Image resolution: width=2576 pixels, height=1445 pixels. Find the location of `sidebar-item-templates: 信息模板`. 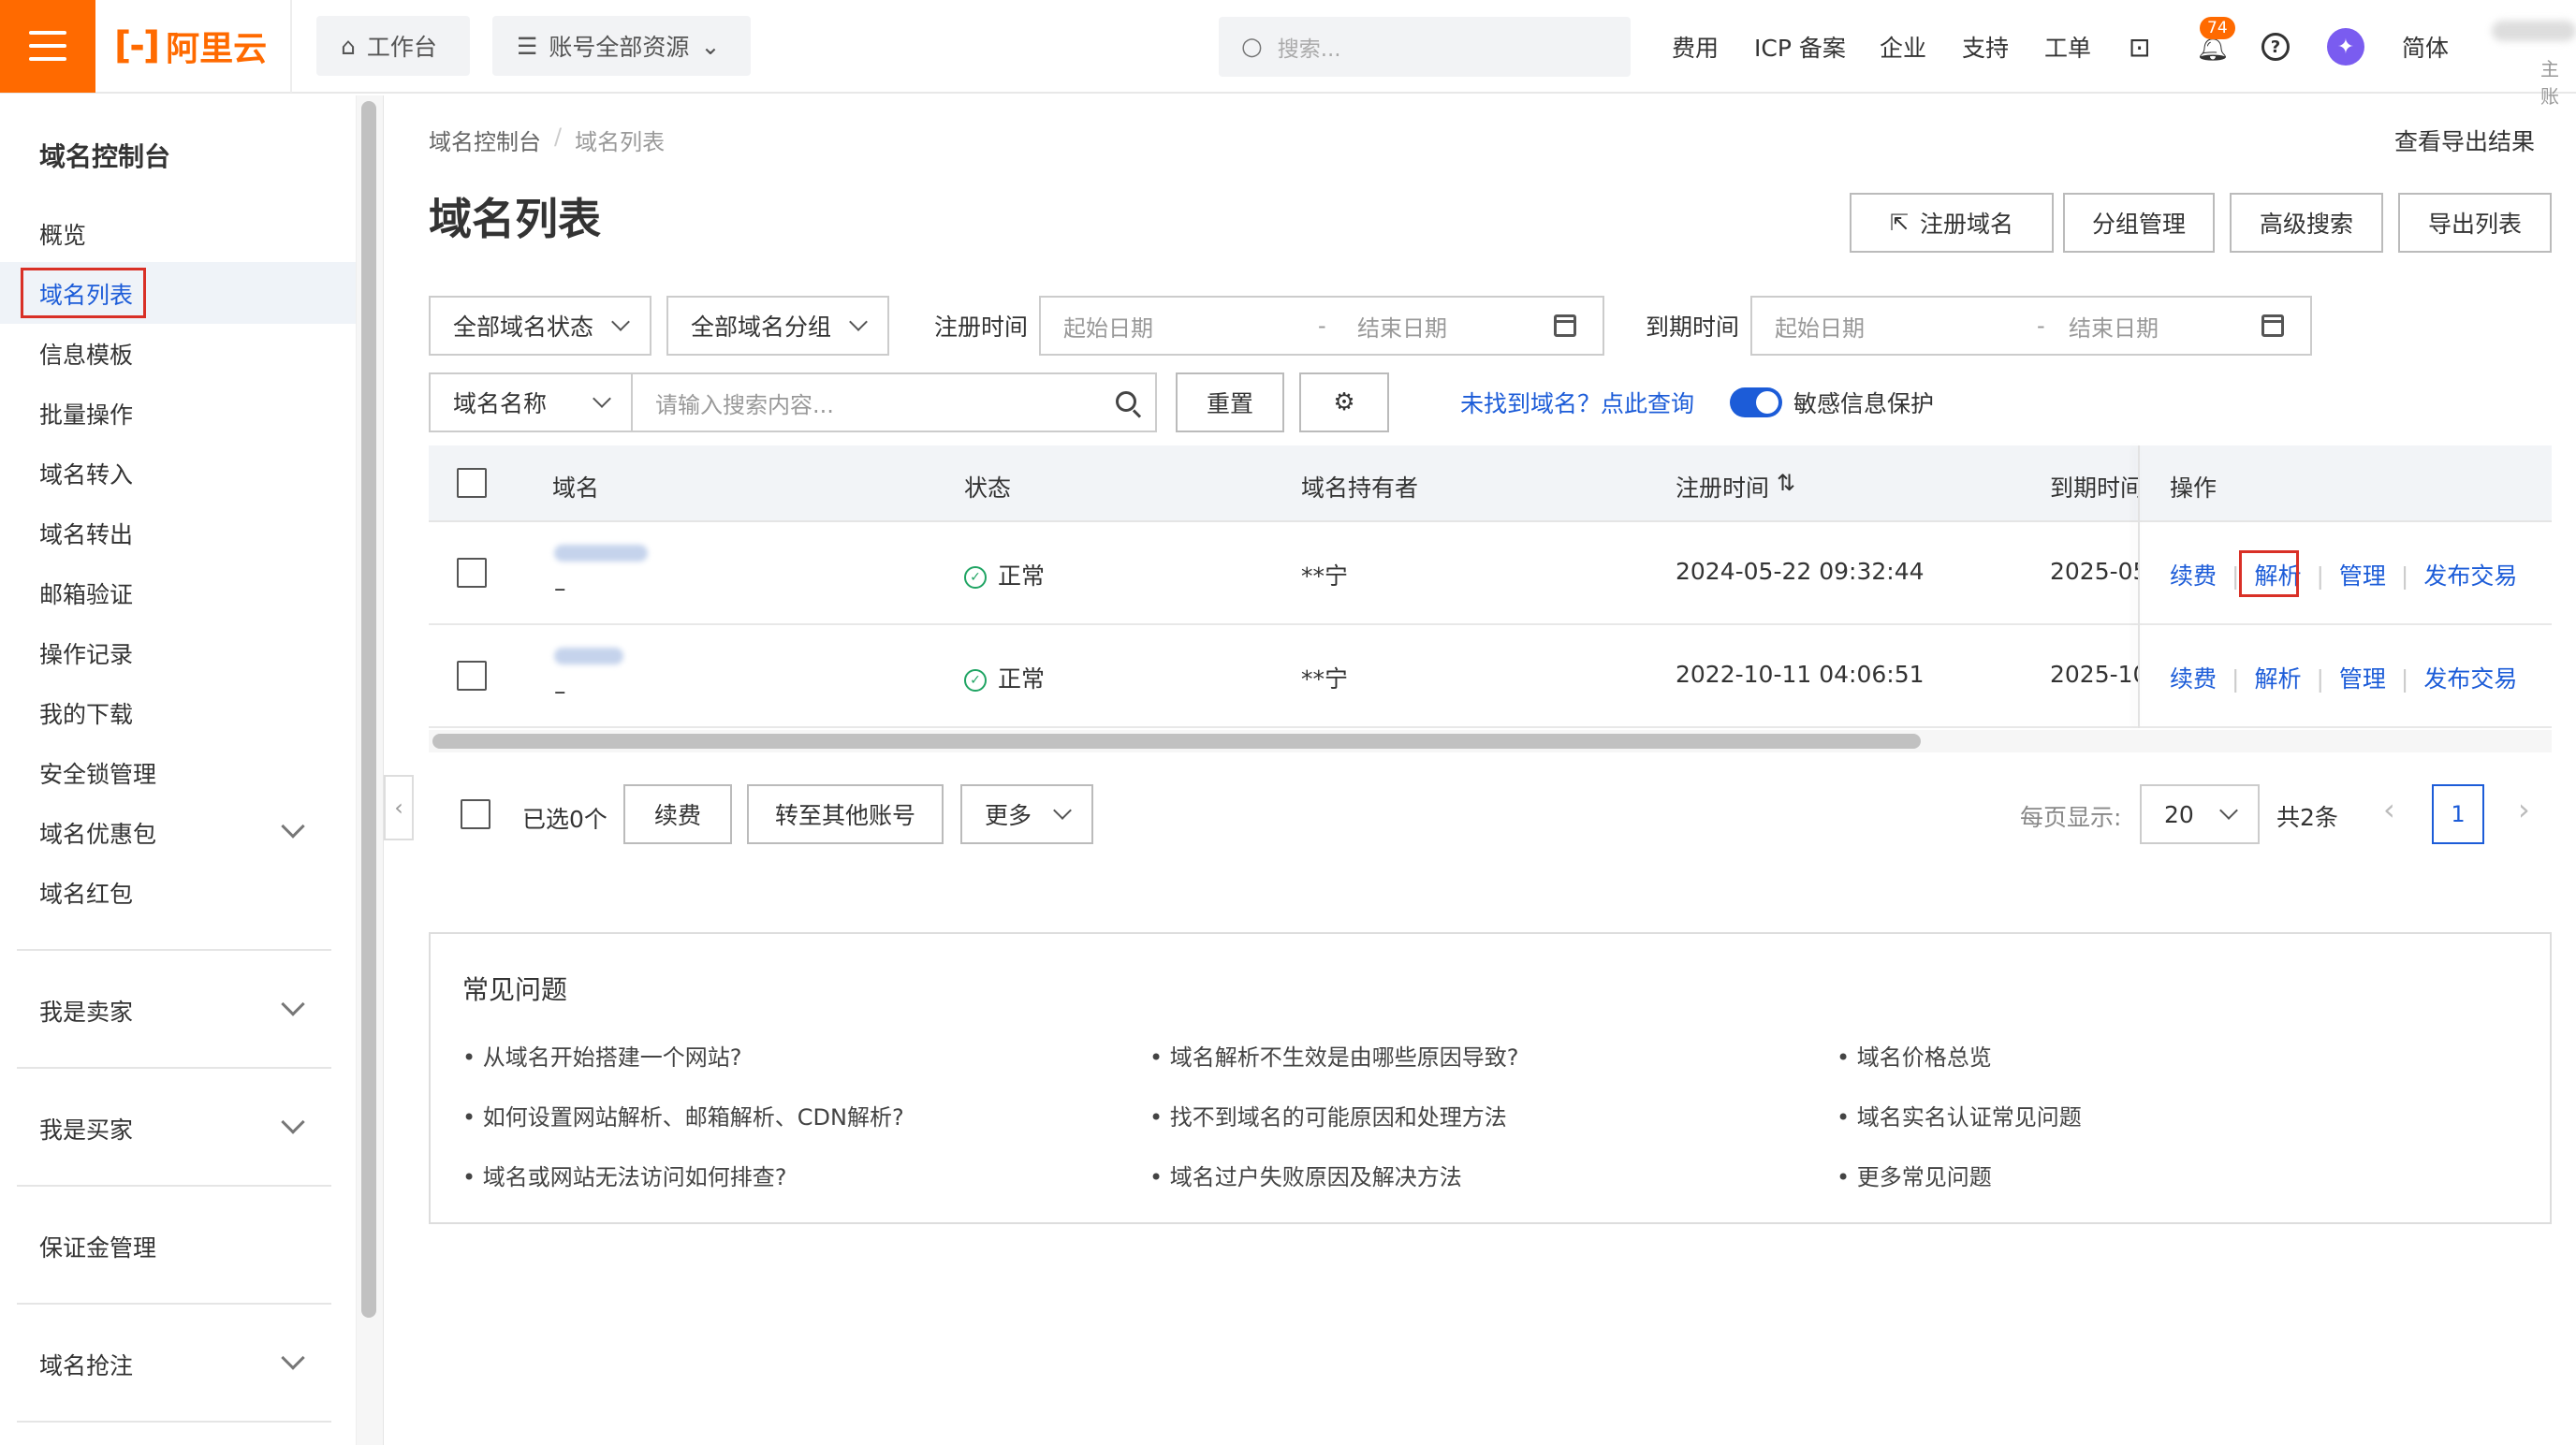

sidebar-item-templates: 信息模板 is located at coordinates (86, 354).